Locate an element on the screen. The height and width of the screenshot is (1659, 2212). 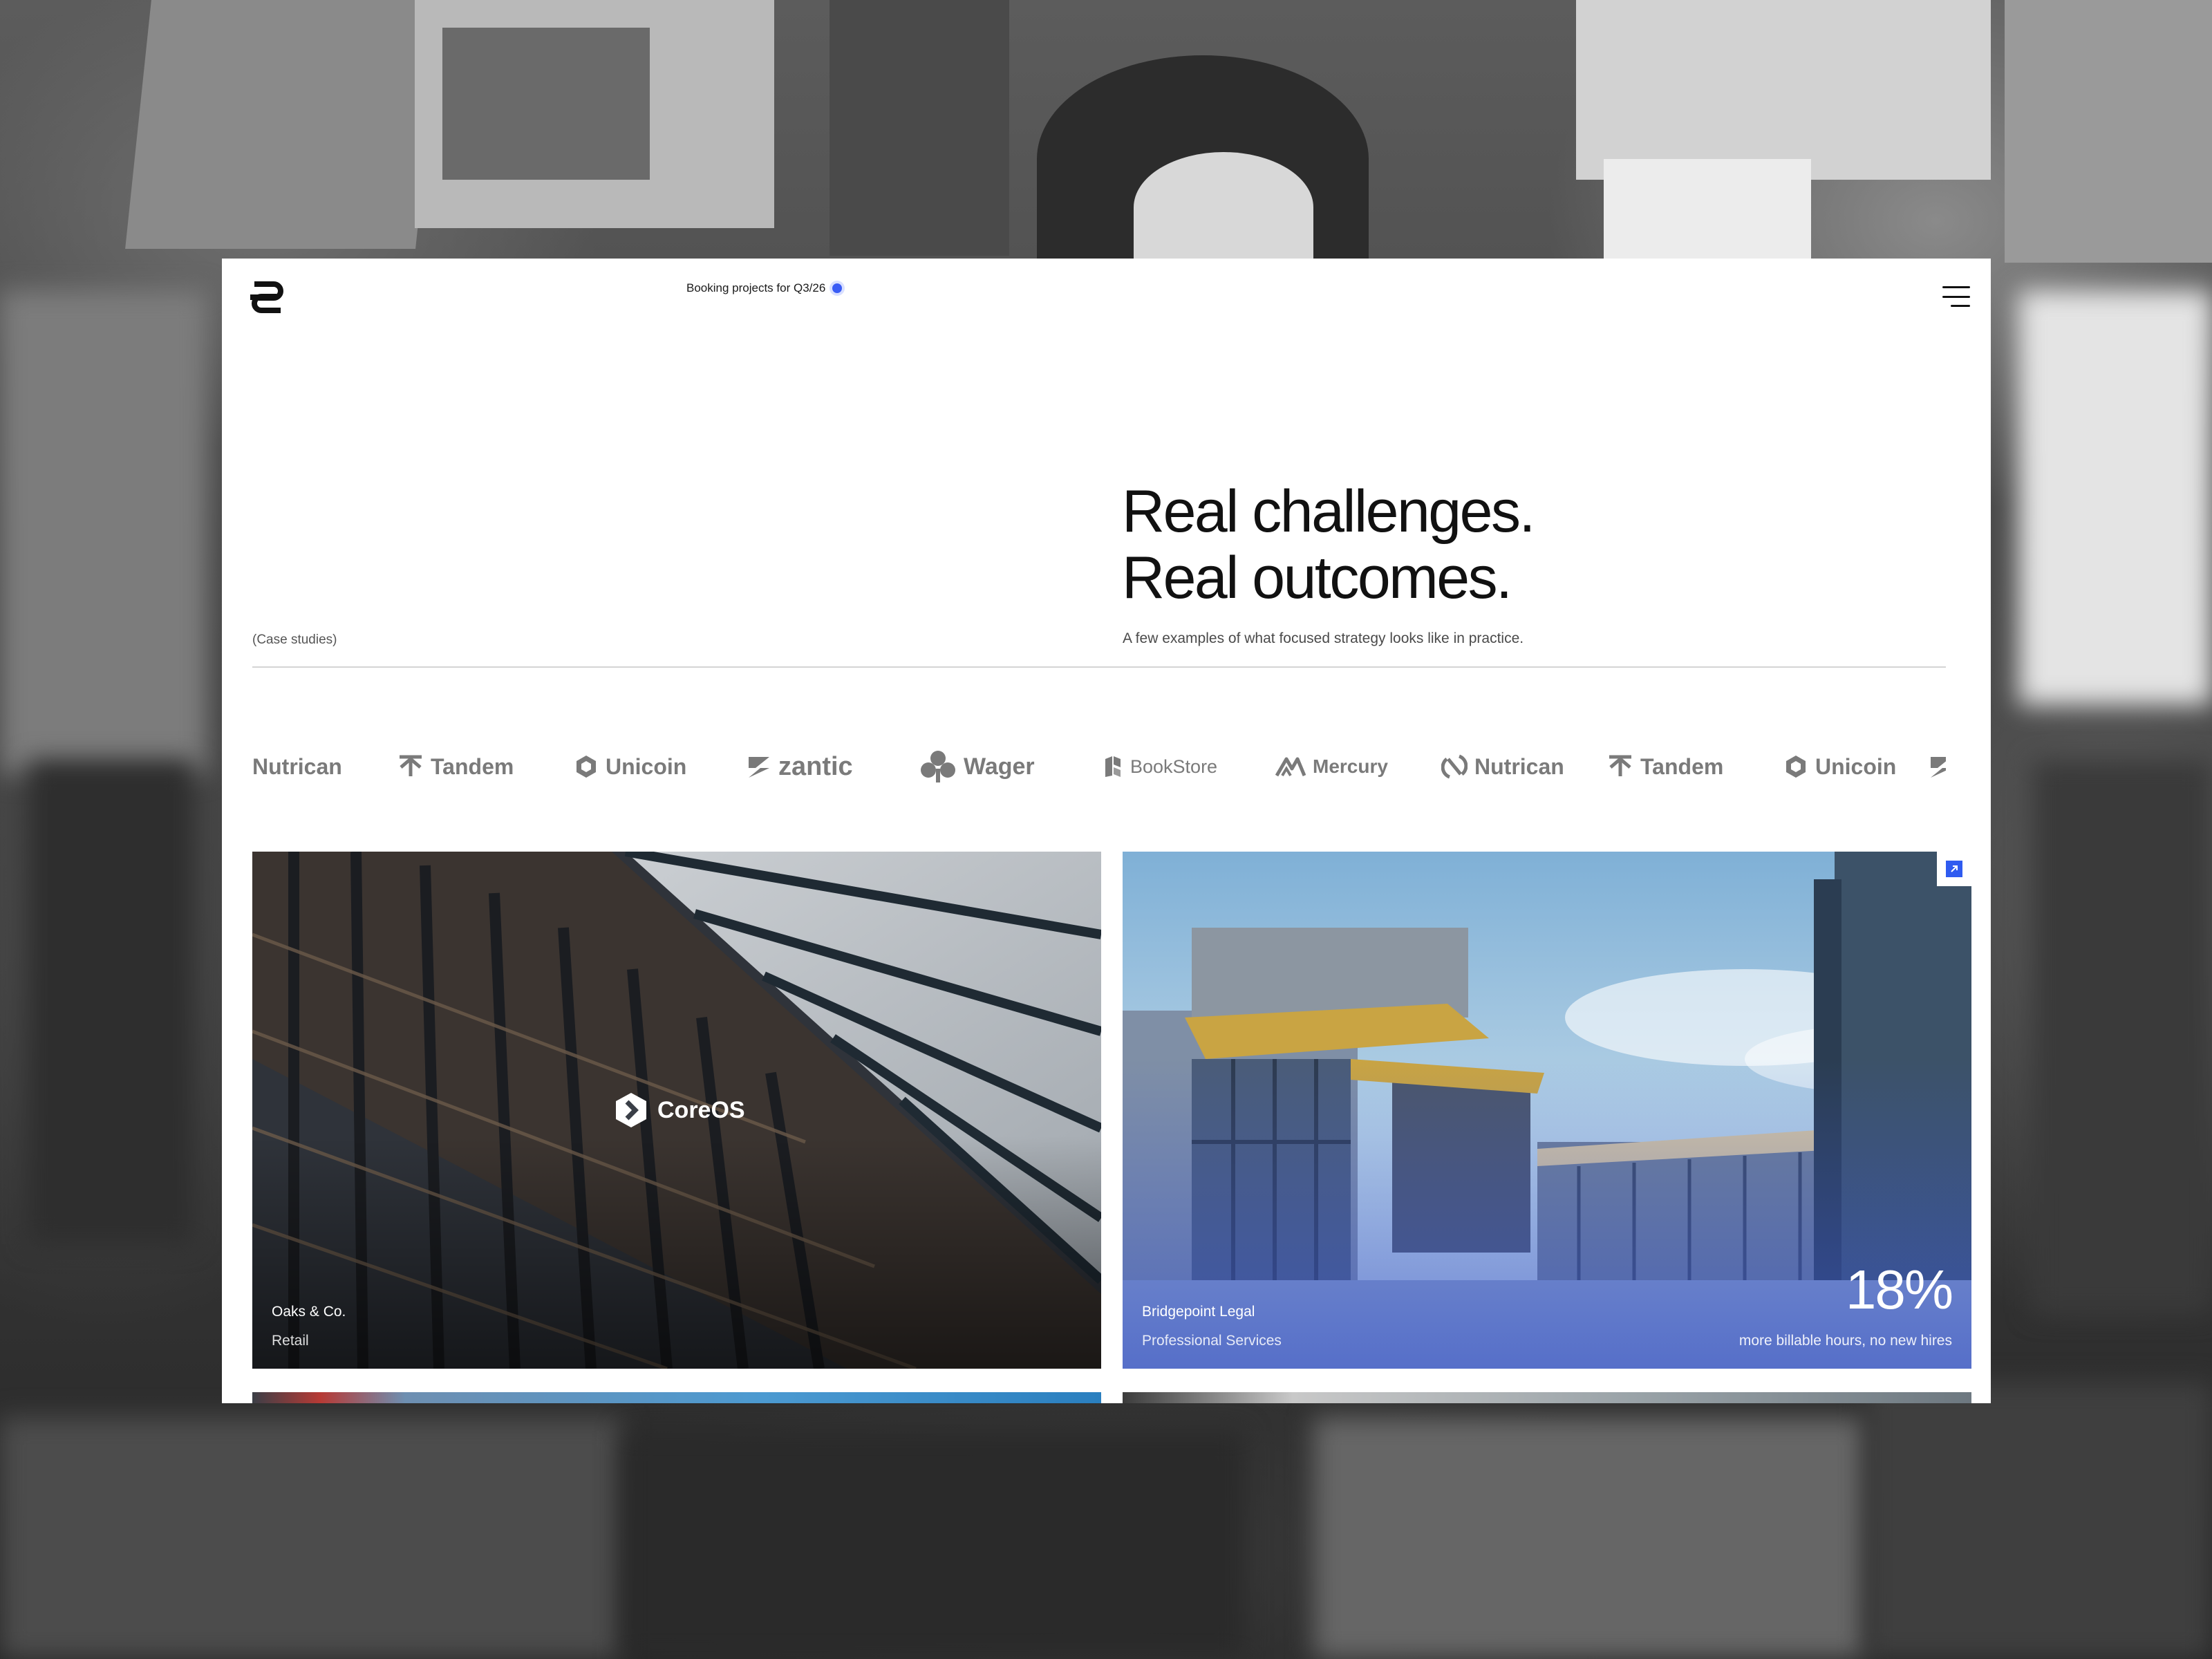
bookstore-logo-icon is located at coordinates (1113, 766).